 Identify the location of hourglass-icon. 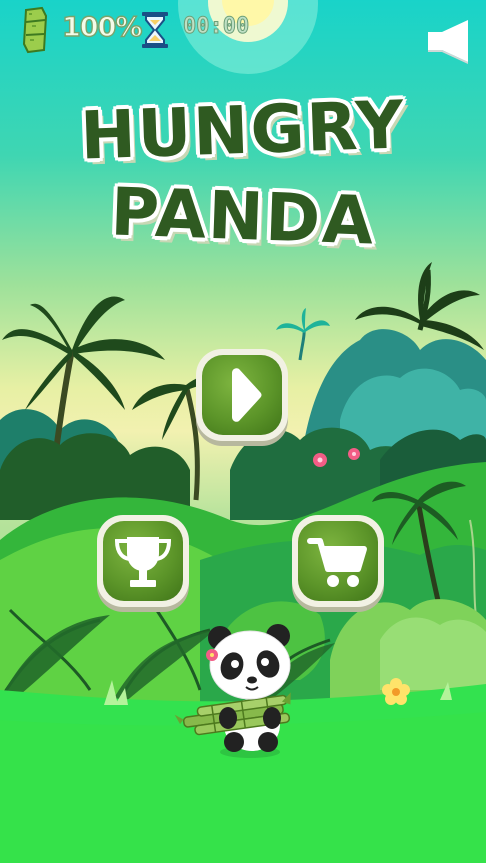
(155, 30).